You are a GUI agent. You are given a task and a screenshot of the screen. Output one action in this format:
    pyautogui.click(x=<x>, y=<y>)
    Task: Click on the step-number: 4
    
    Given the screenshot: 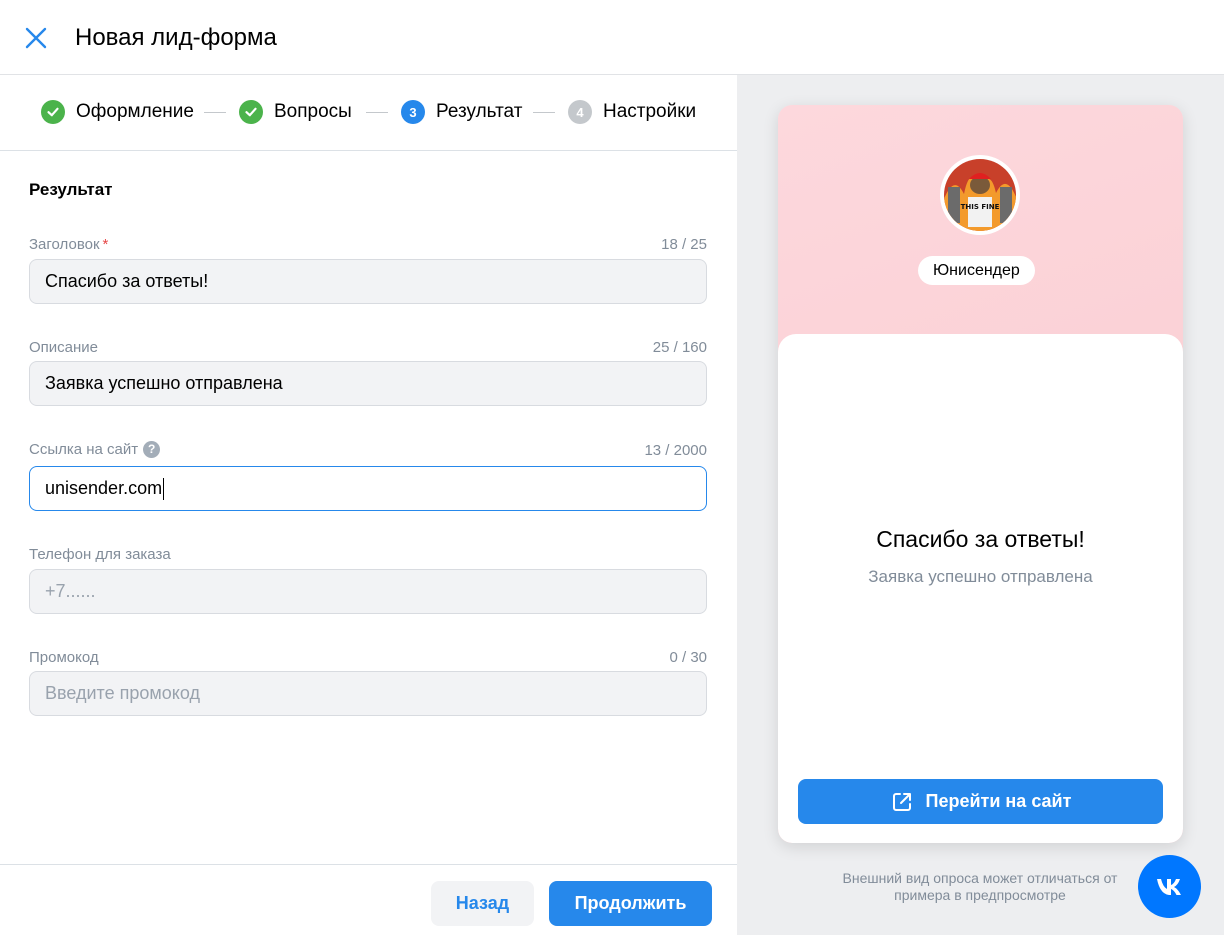 What is the action you would take?
    pyautogui.click(x=580, y=112)
    